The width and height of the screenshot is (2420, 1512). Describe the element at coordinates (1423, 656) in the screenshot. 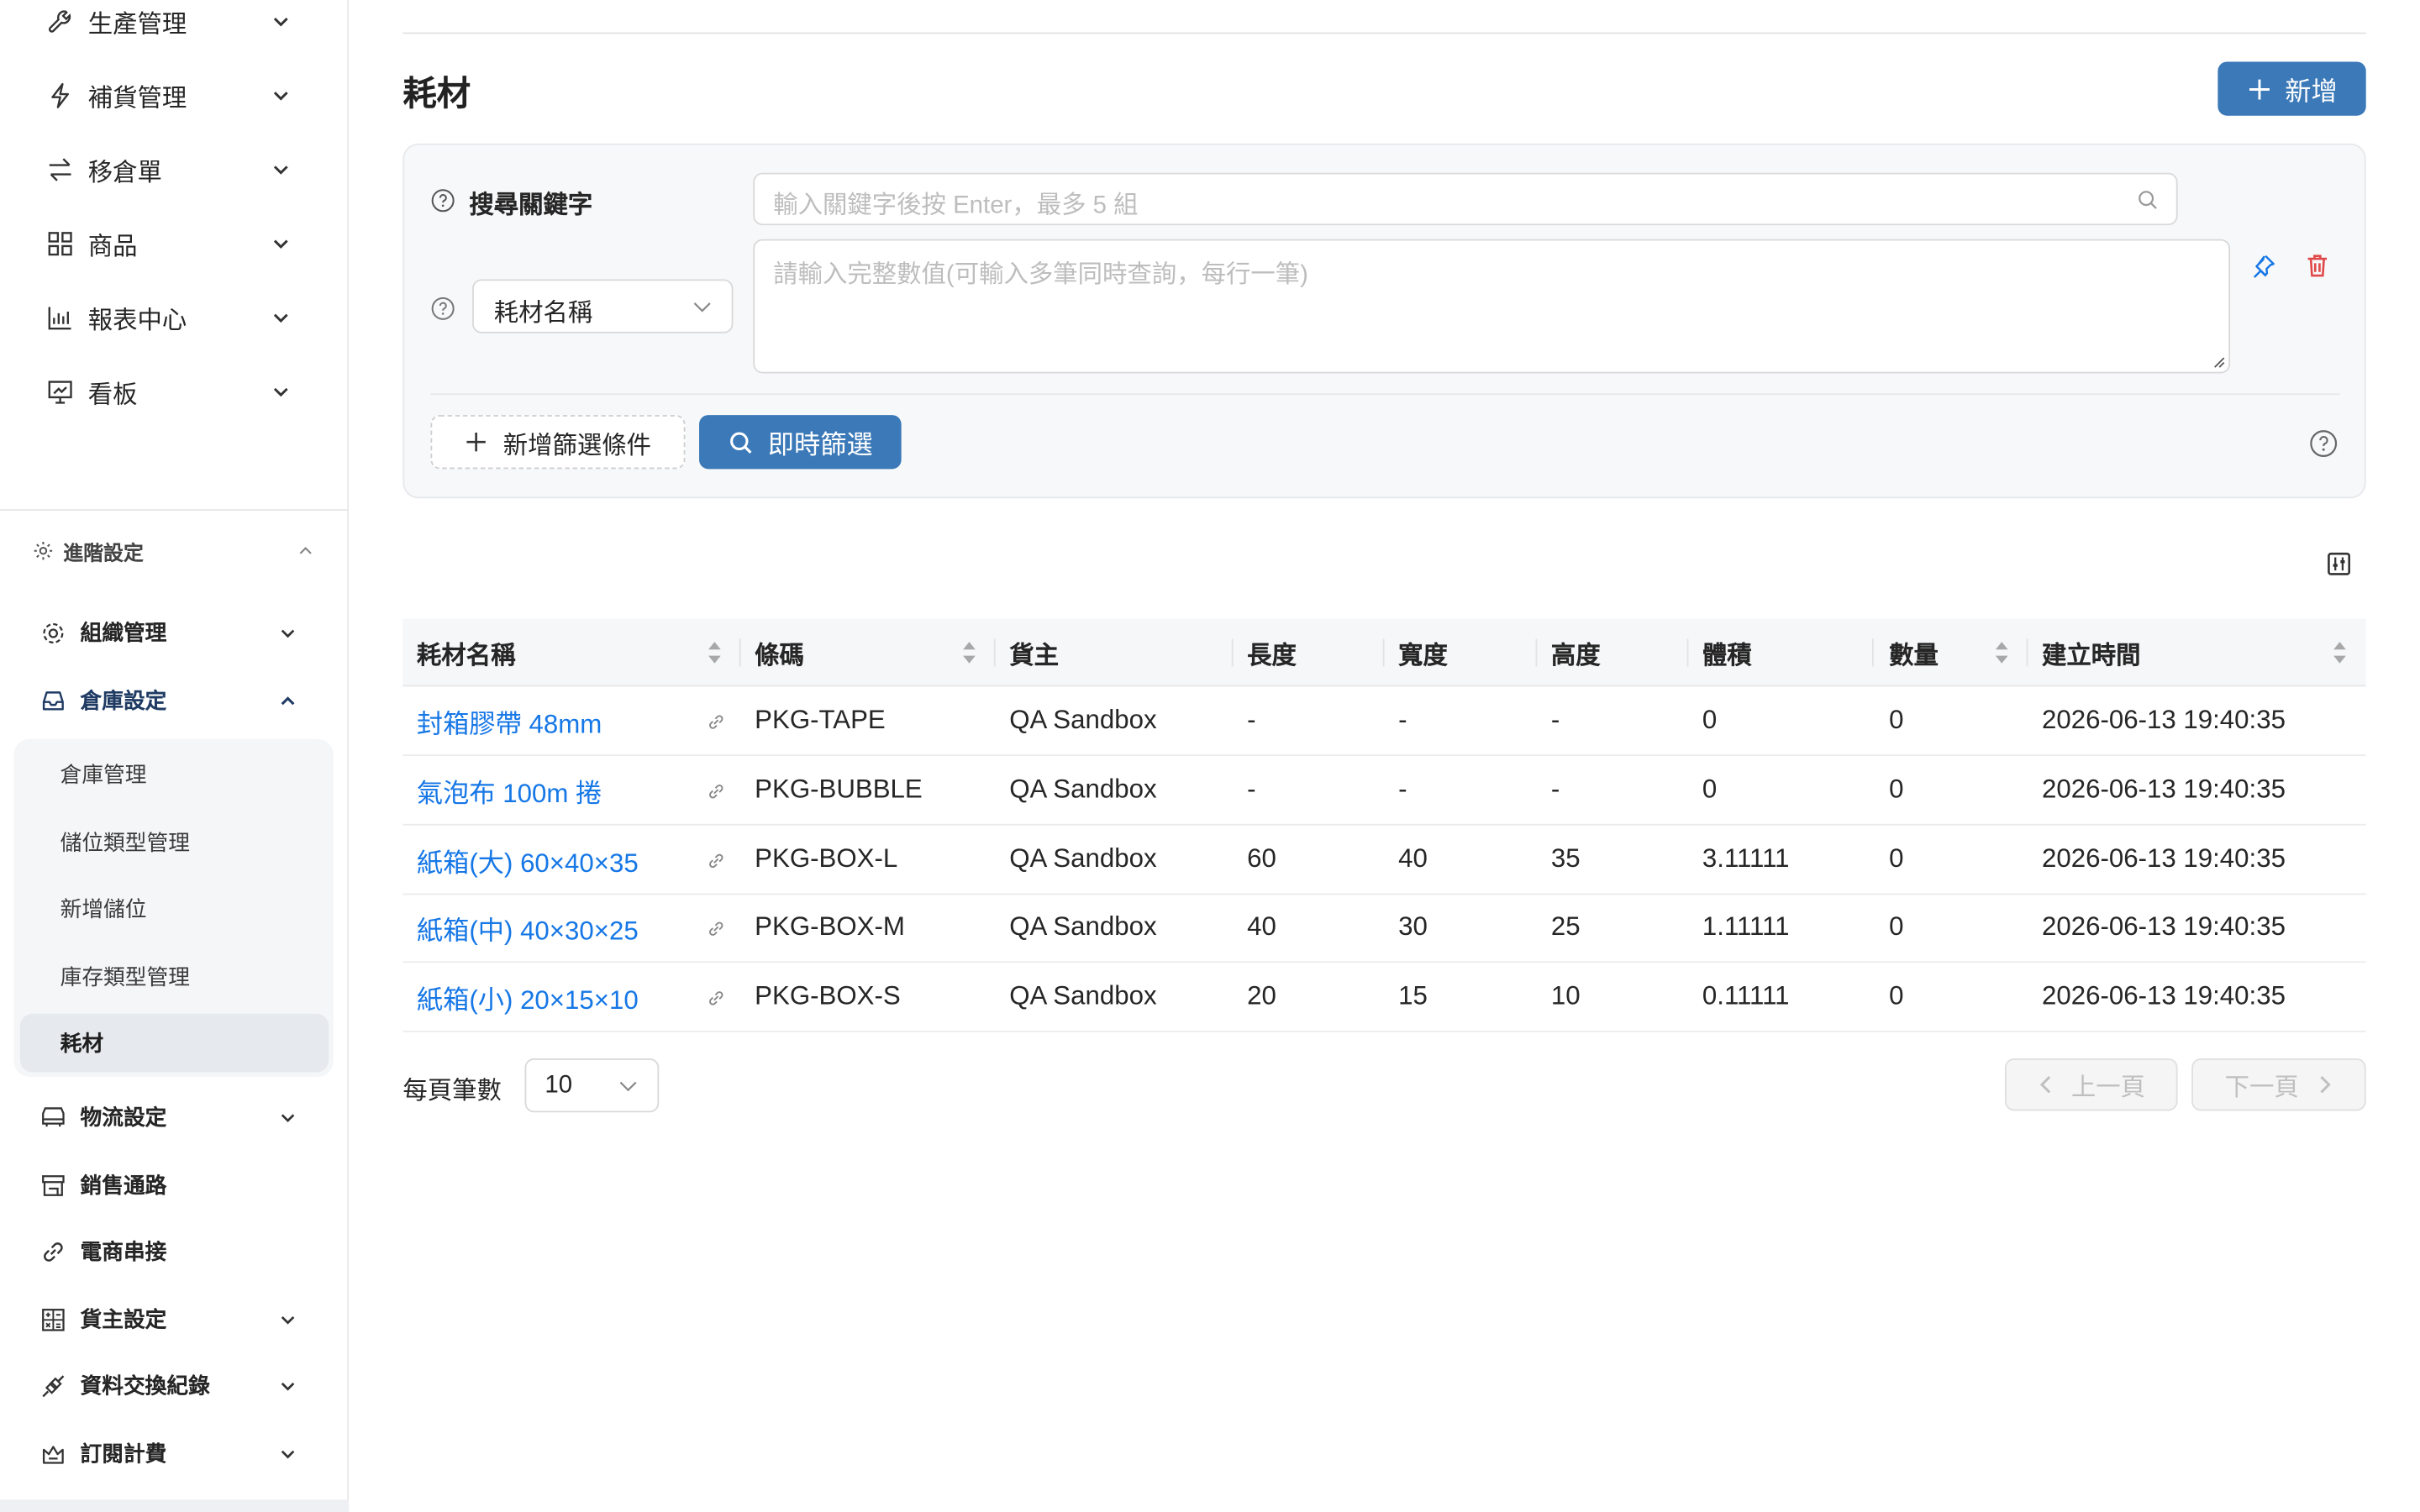

I see `column-header-width: 寬度` at that location.